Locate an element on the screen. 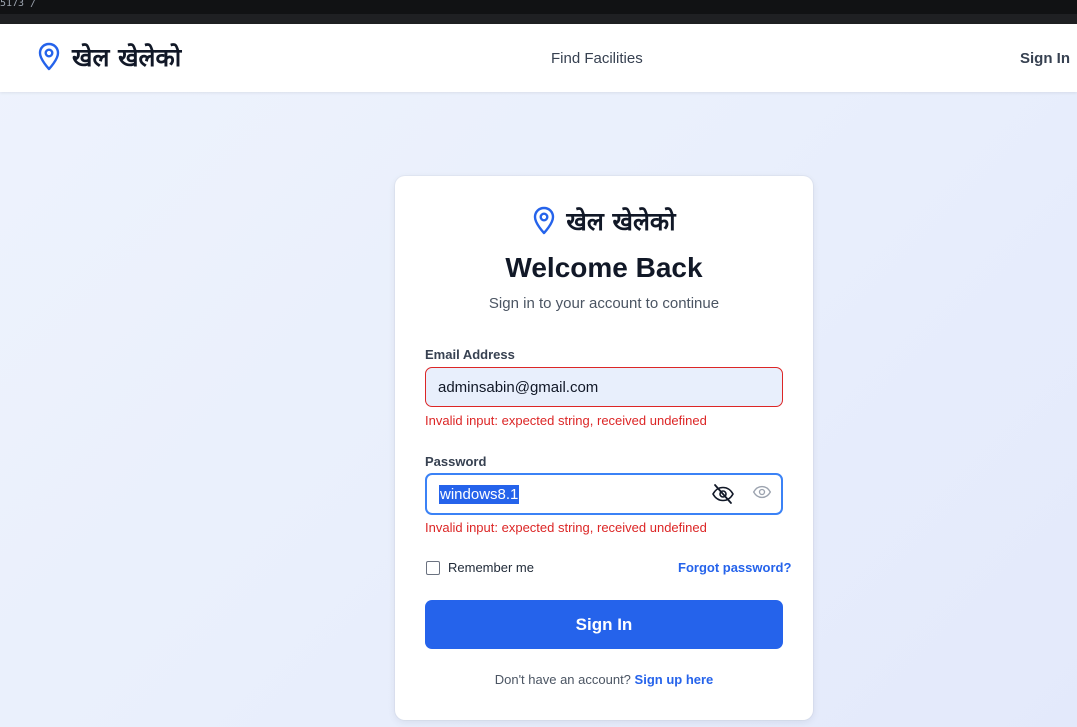 Image resolution: width=1077 pixels, height=727 pixels. address-fragment: 5173 / is located at coordinates (18, 4).